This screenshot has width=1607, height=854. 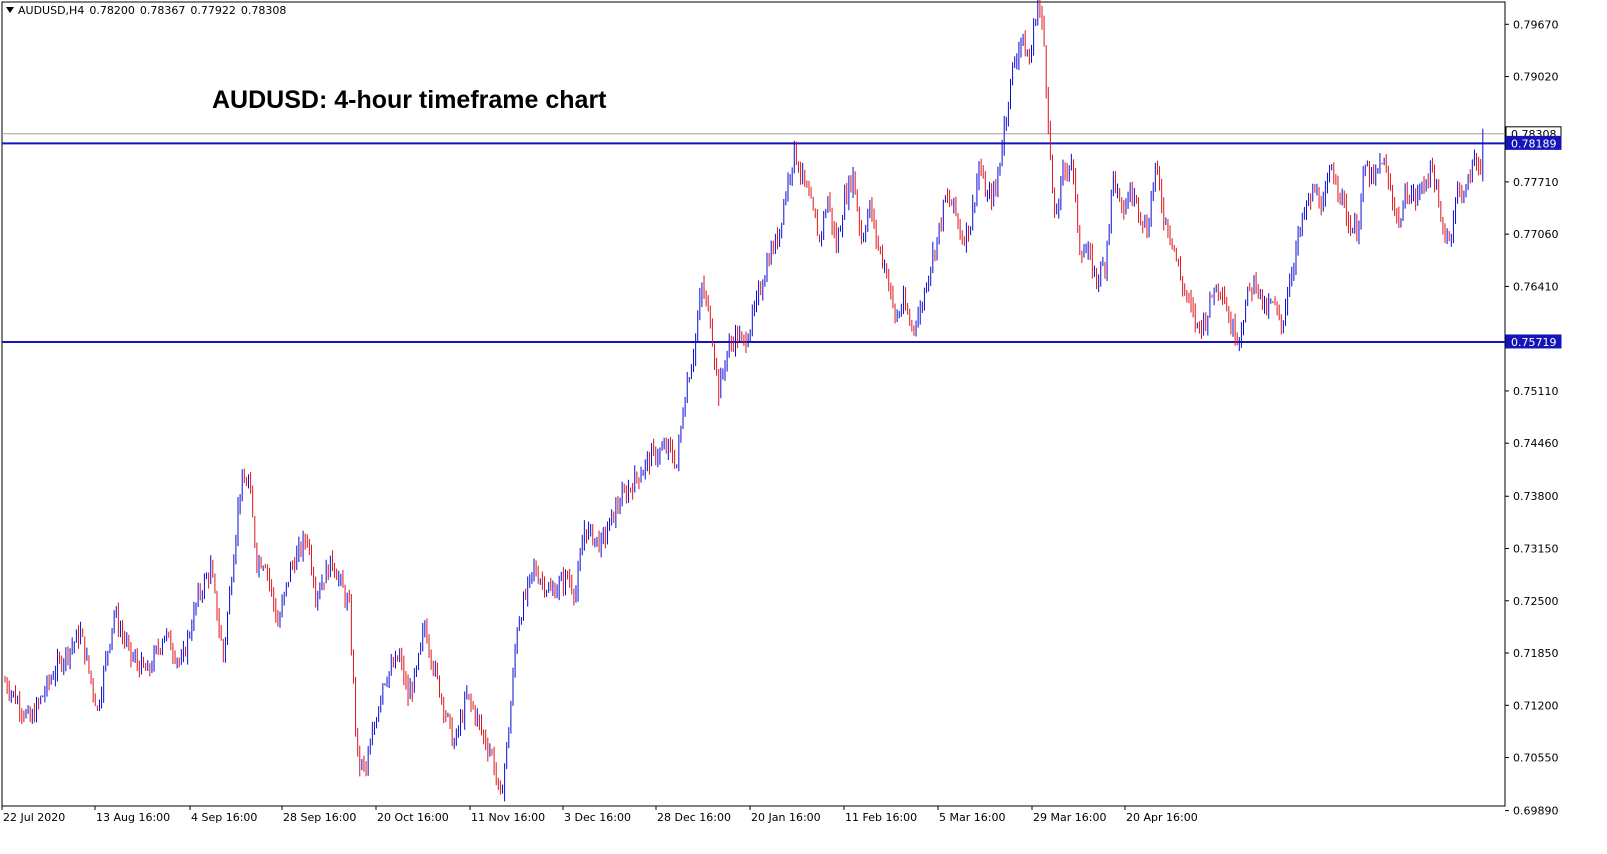 What do you see at coordinates (881, 817) in the screenshot?
I see `x-tick-label-9: 11 Feb 16:00` at bounding box center [881, 817].